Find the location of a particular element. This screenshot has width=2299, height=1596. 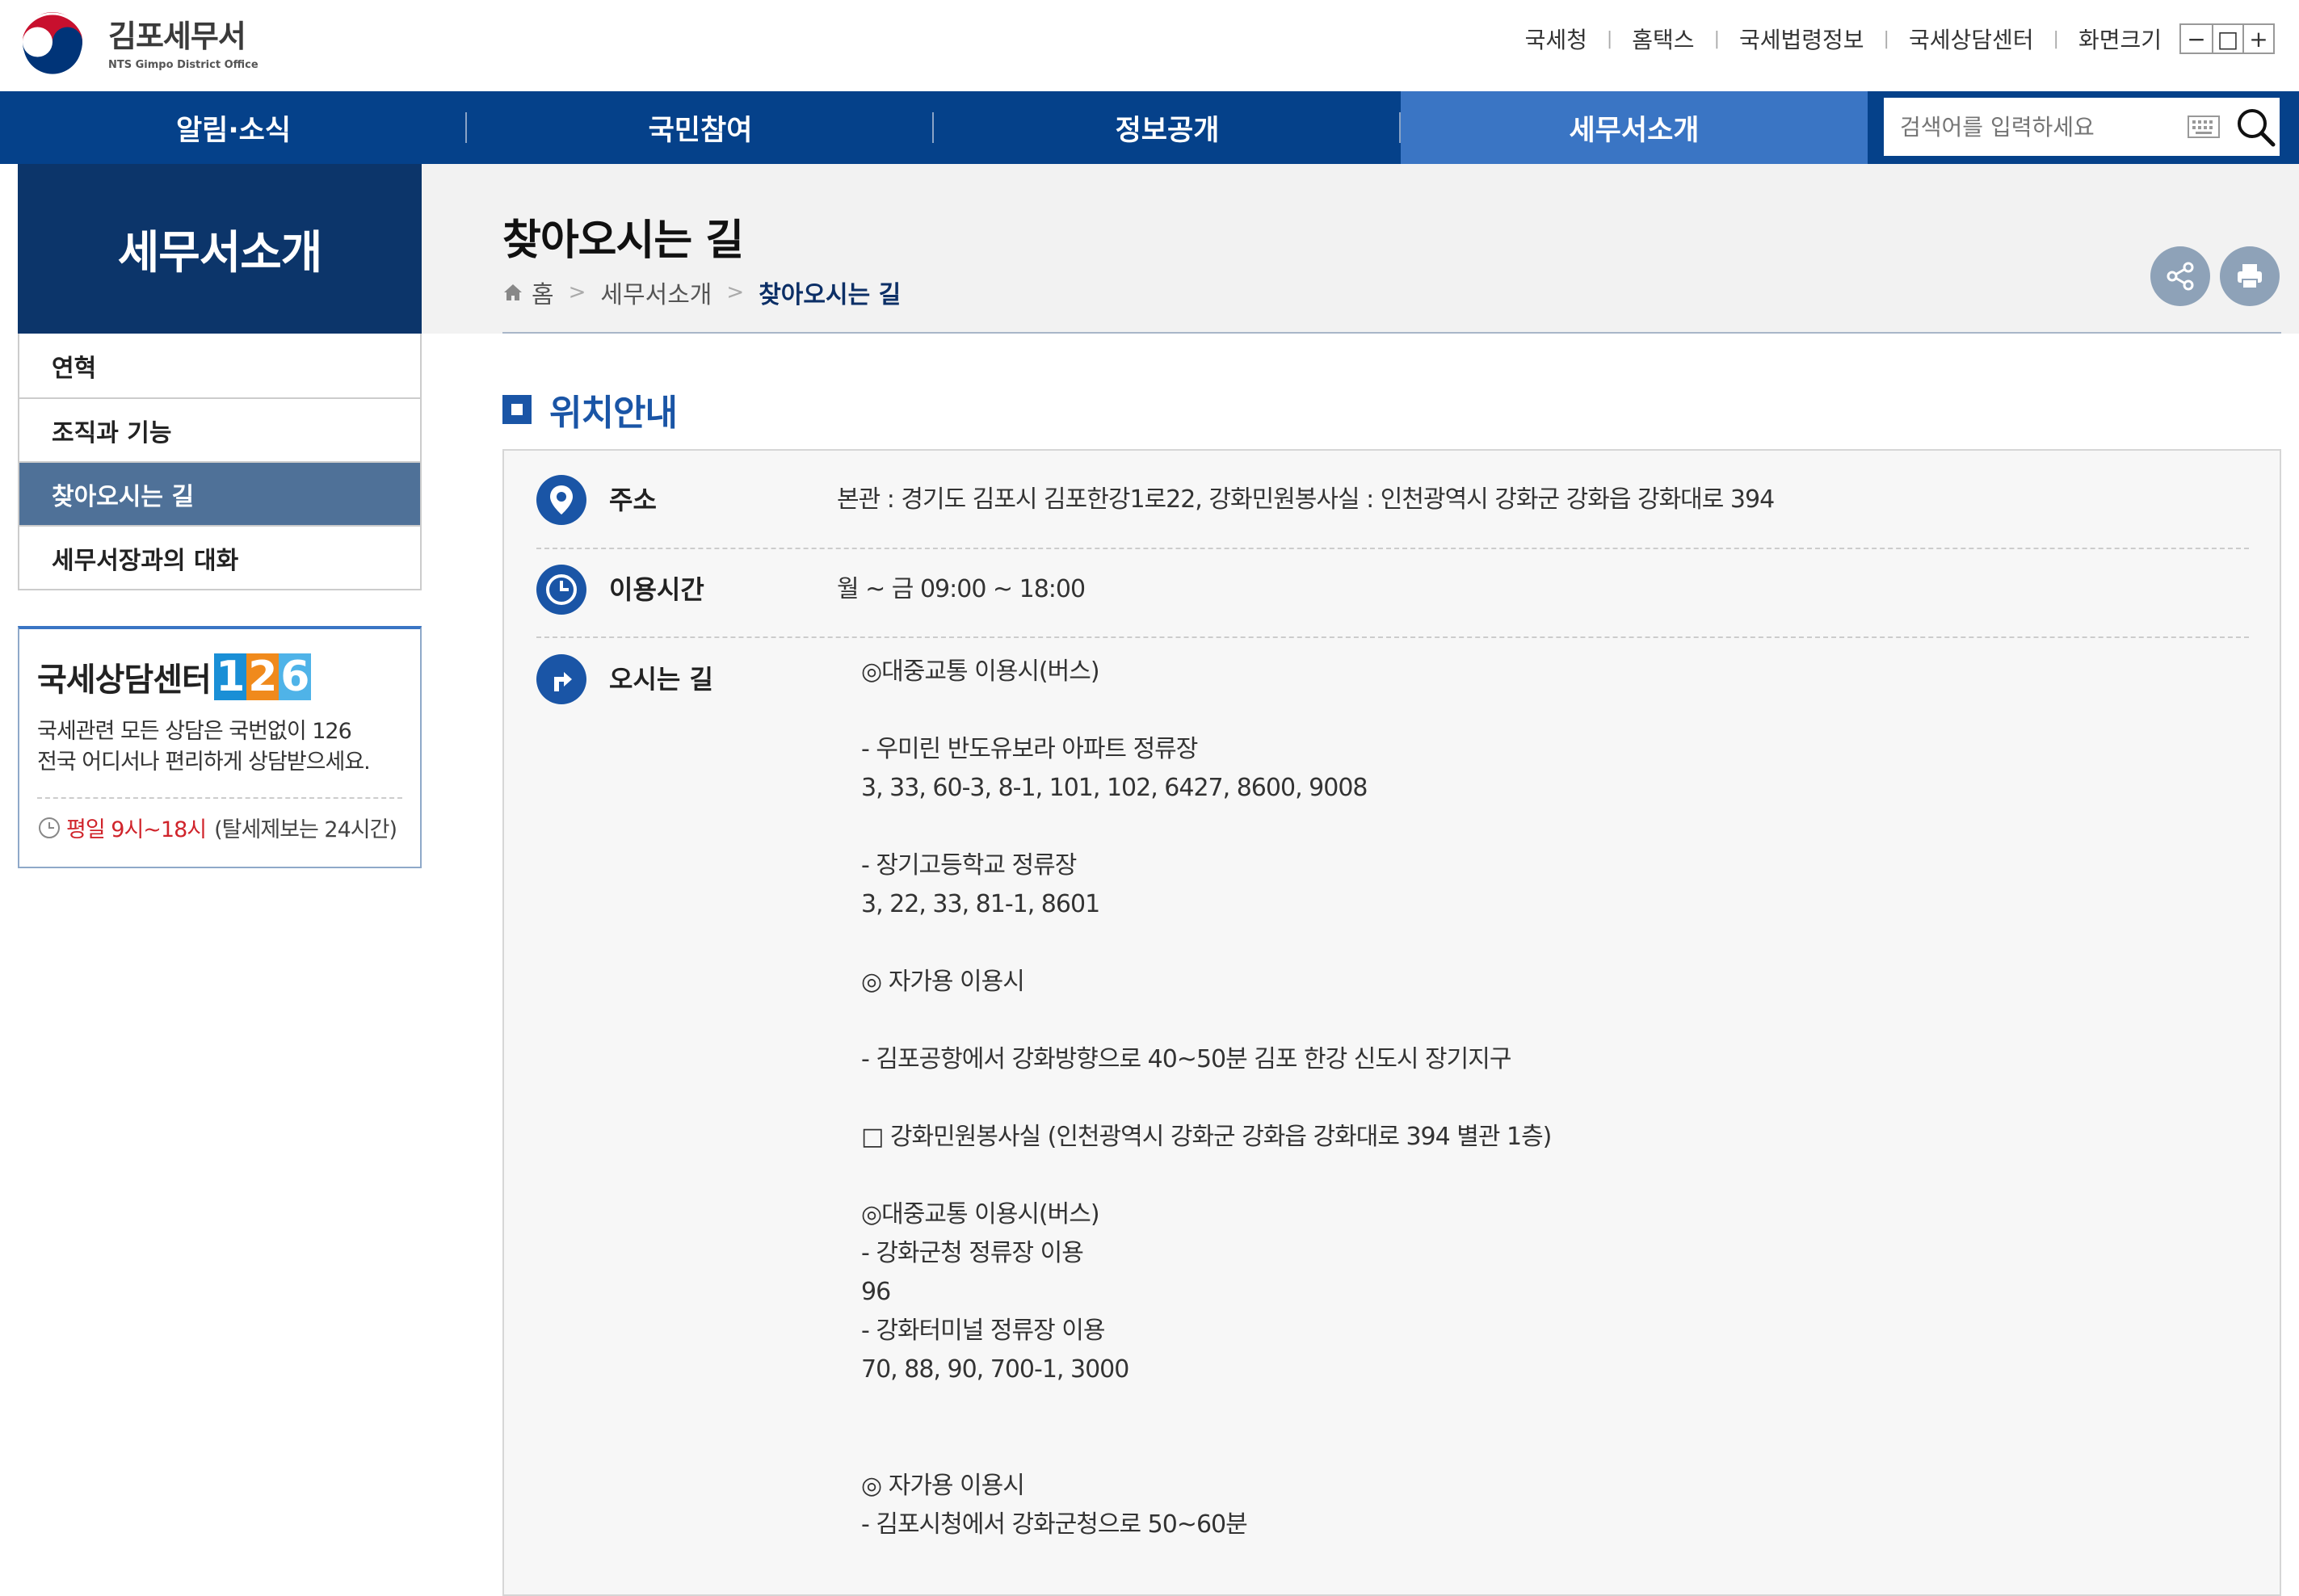

breadcrumb-home: 홈 is located at coordinates (543, 292).